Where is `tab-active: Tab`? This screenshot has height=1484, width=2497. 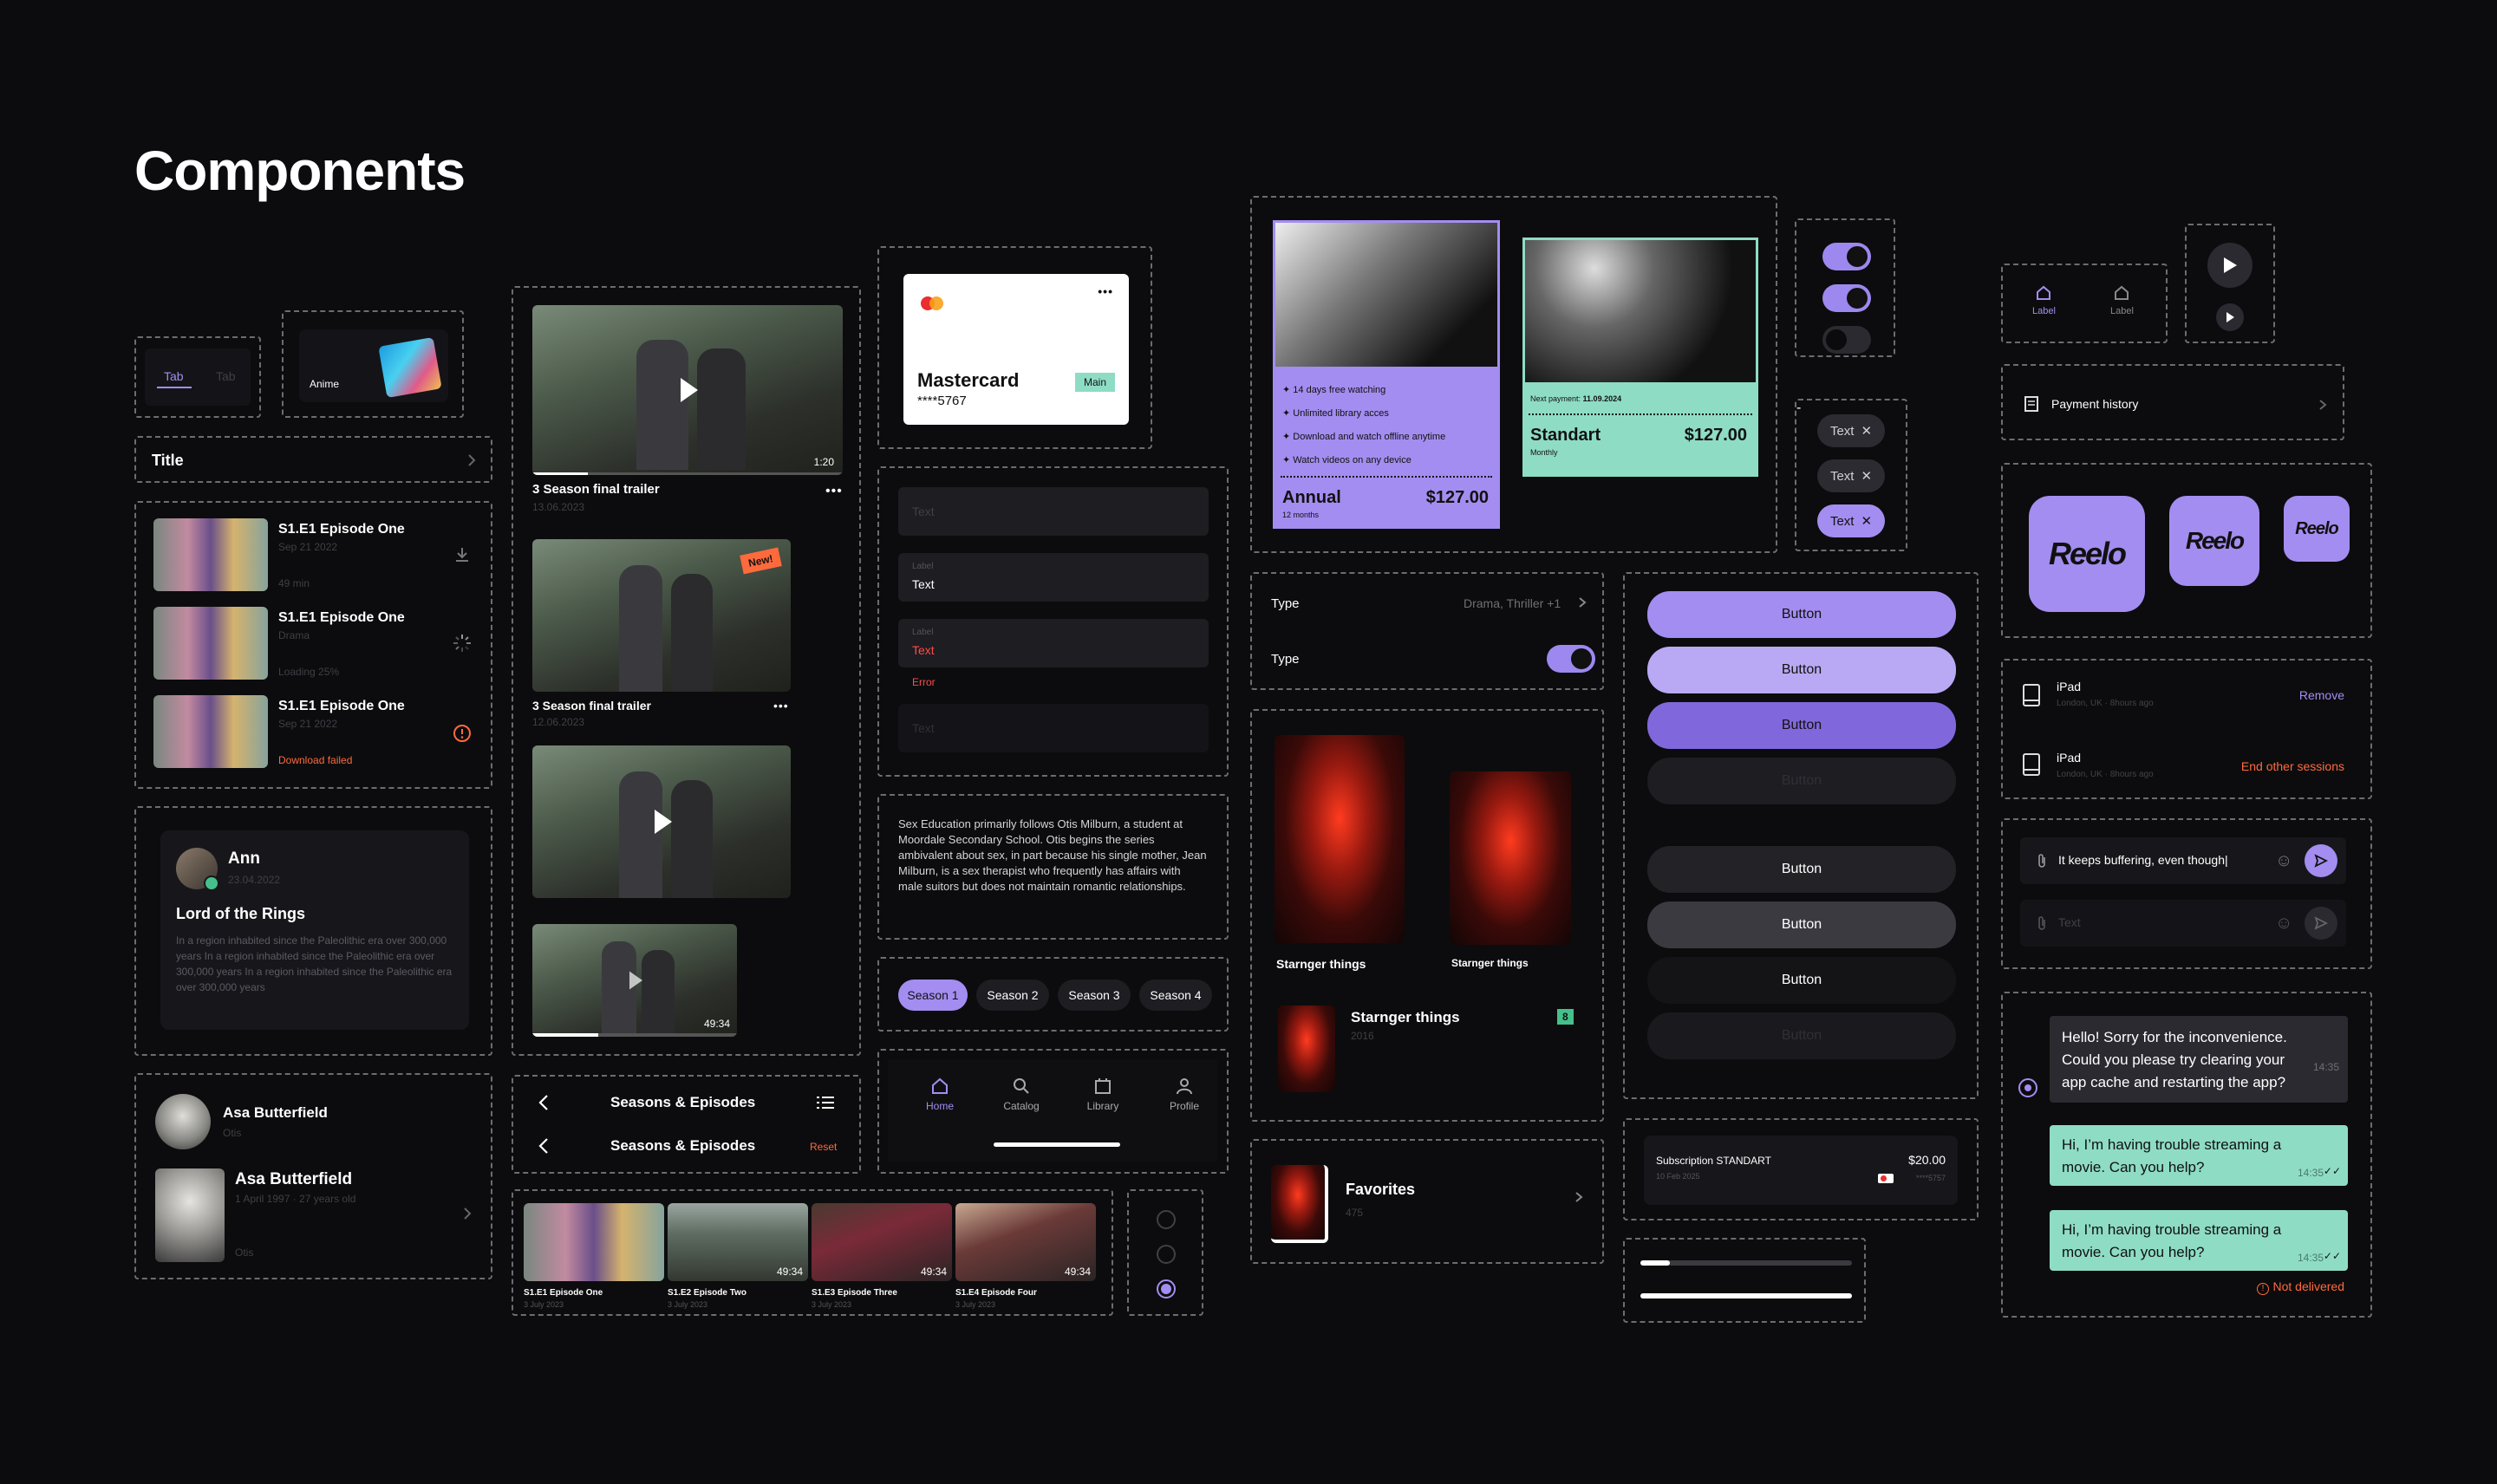
tab-active: Tab is located at coordinates (174, 376).